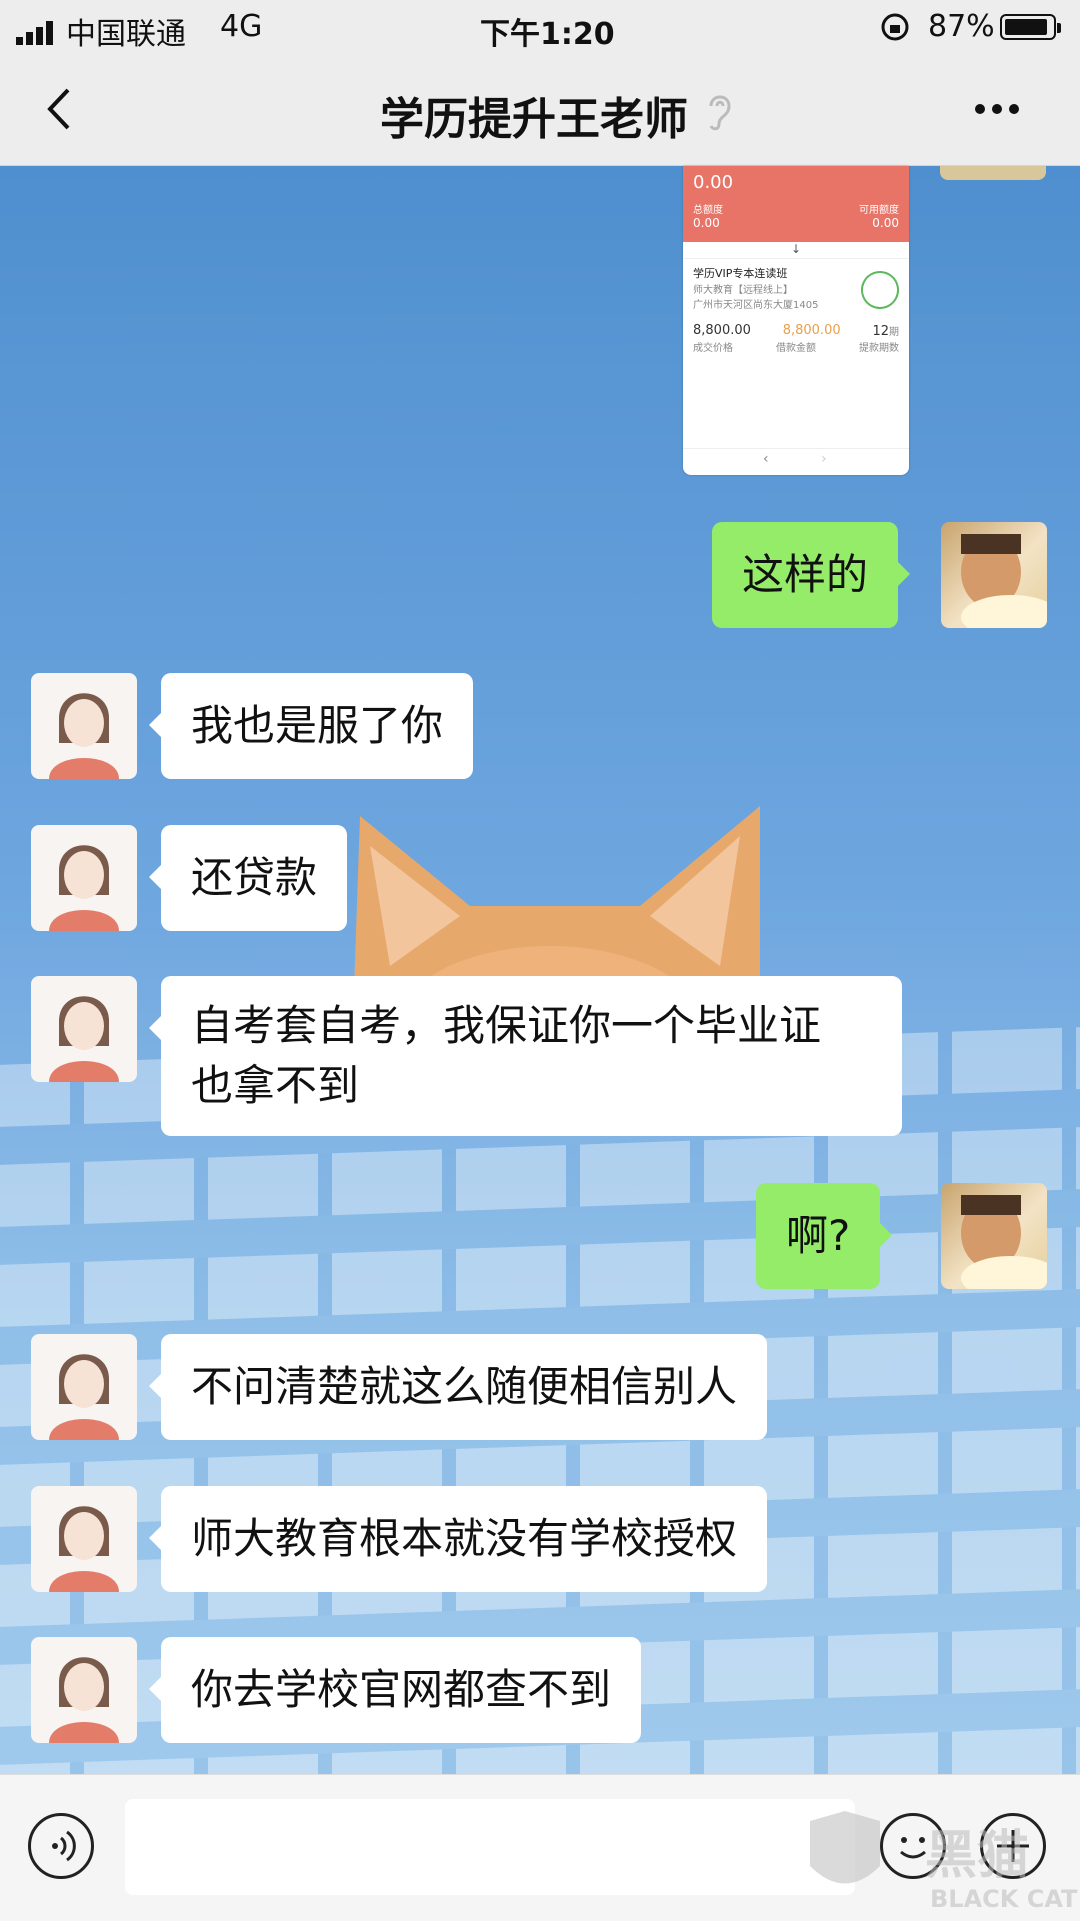 The width and height of the screenshot is (1080, 1921). I want to click on shared-label-total: 总额度, so click(708, 210).